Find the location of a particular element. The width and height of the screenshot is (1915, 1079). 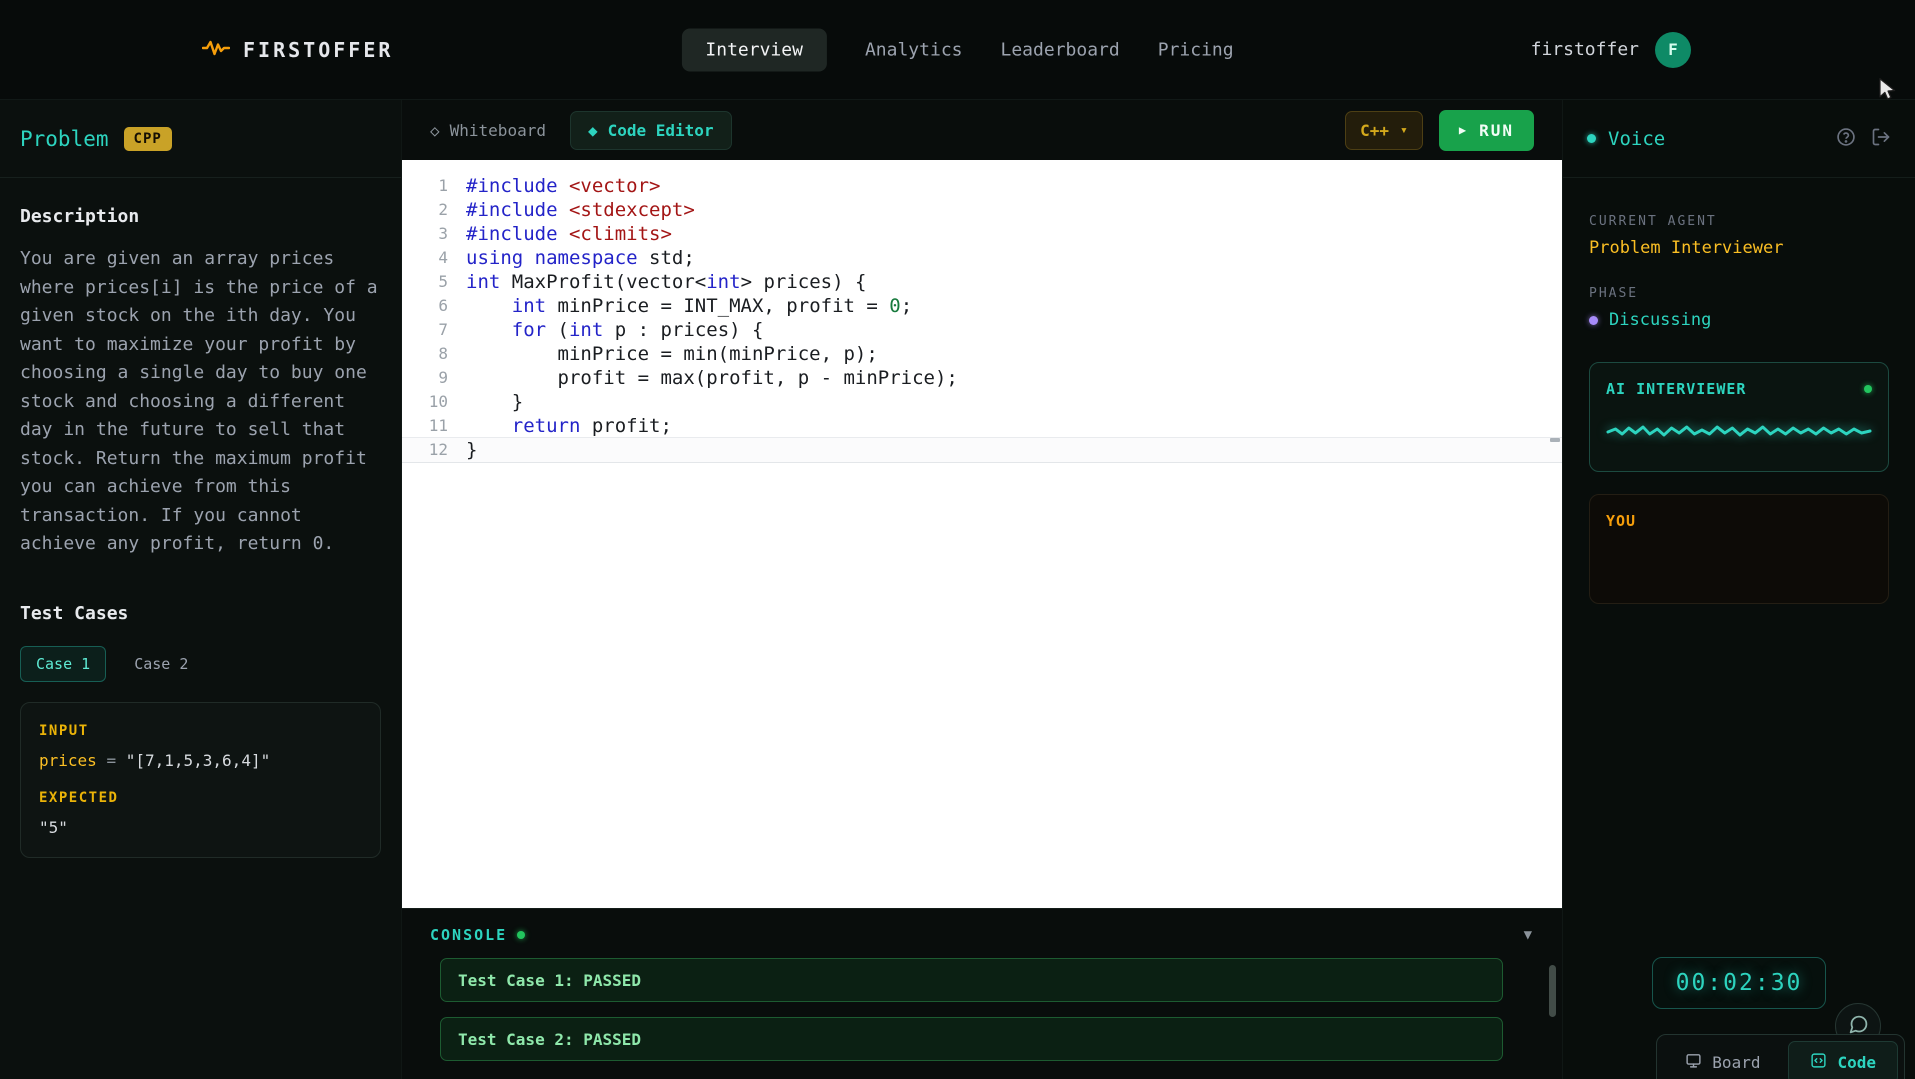

voice-title: Voice is located at coordinates (1637, 138).